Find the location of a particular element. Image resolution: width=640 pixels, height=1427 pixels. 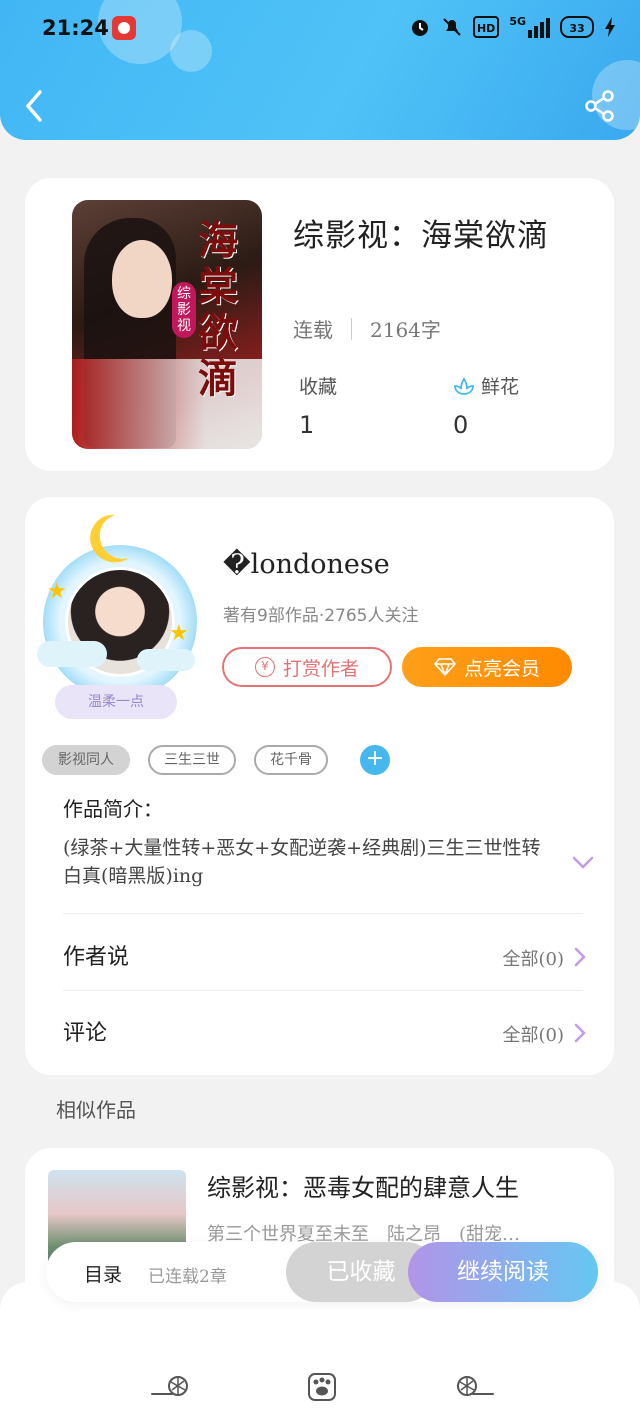

author-says-title: 作者说 is located at coordinates (96, 957).